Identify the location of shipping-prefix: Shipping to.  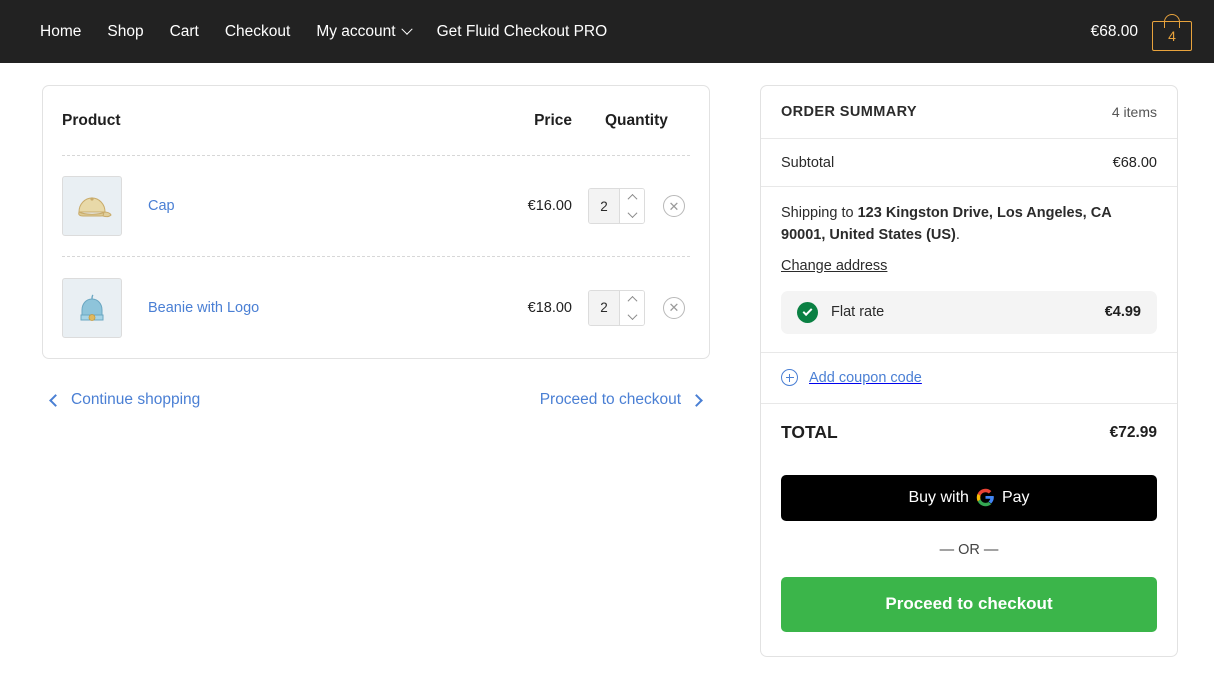
(819, 213).